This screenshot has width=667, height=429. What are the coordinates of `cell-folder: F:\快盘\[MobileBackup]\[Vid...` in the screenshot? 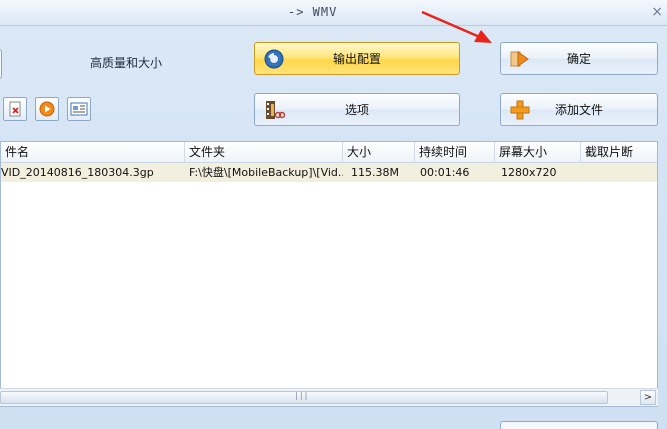 It's located at (266, 172).